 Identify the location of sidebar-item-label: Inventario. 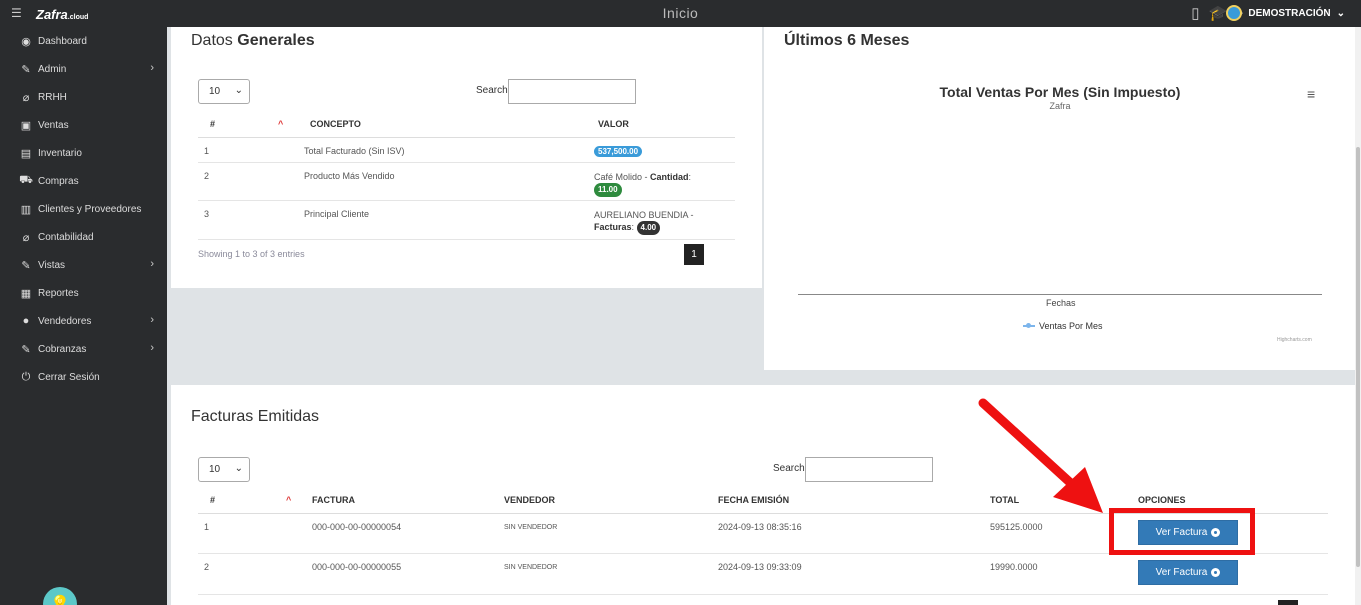
(60, 153).